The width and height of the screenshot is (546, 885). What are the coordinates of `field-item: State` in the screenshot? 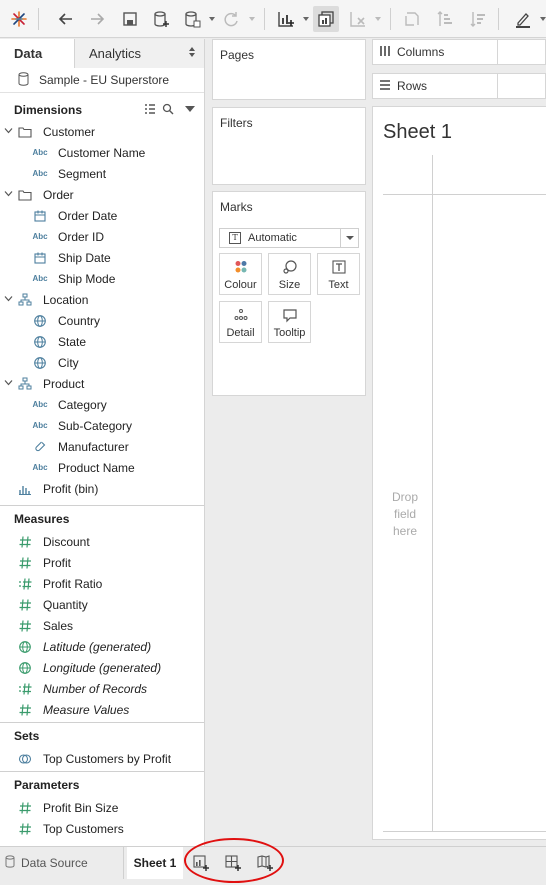 It's located at (102, 341).